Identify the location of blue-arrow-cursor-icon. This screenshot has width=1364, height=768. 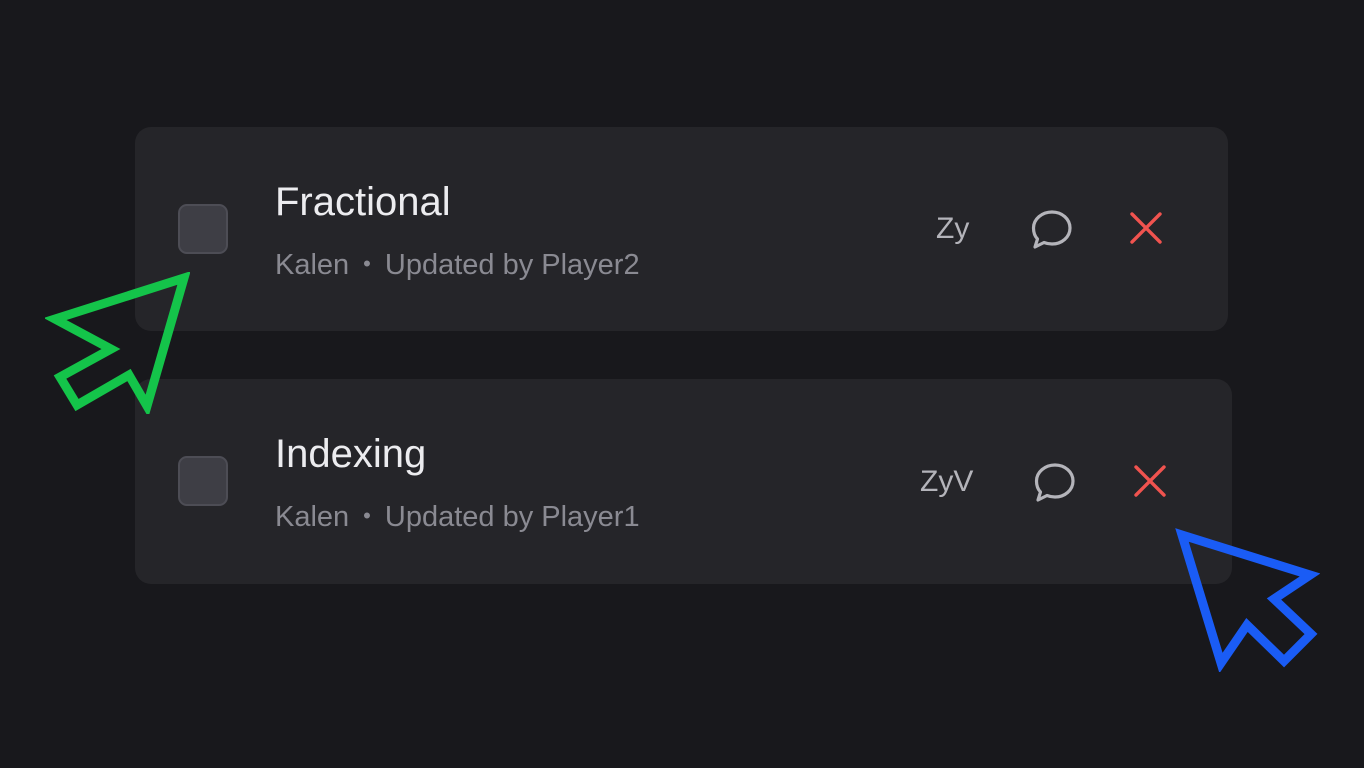
(1247, 600).